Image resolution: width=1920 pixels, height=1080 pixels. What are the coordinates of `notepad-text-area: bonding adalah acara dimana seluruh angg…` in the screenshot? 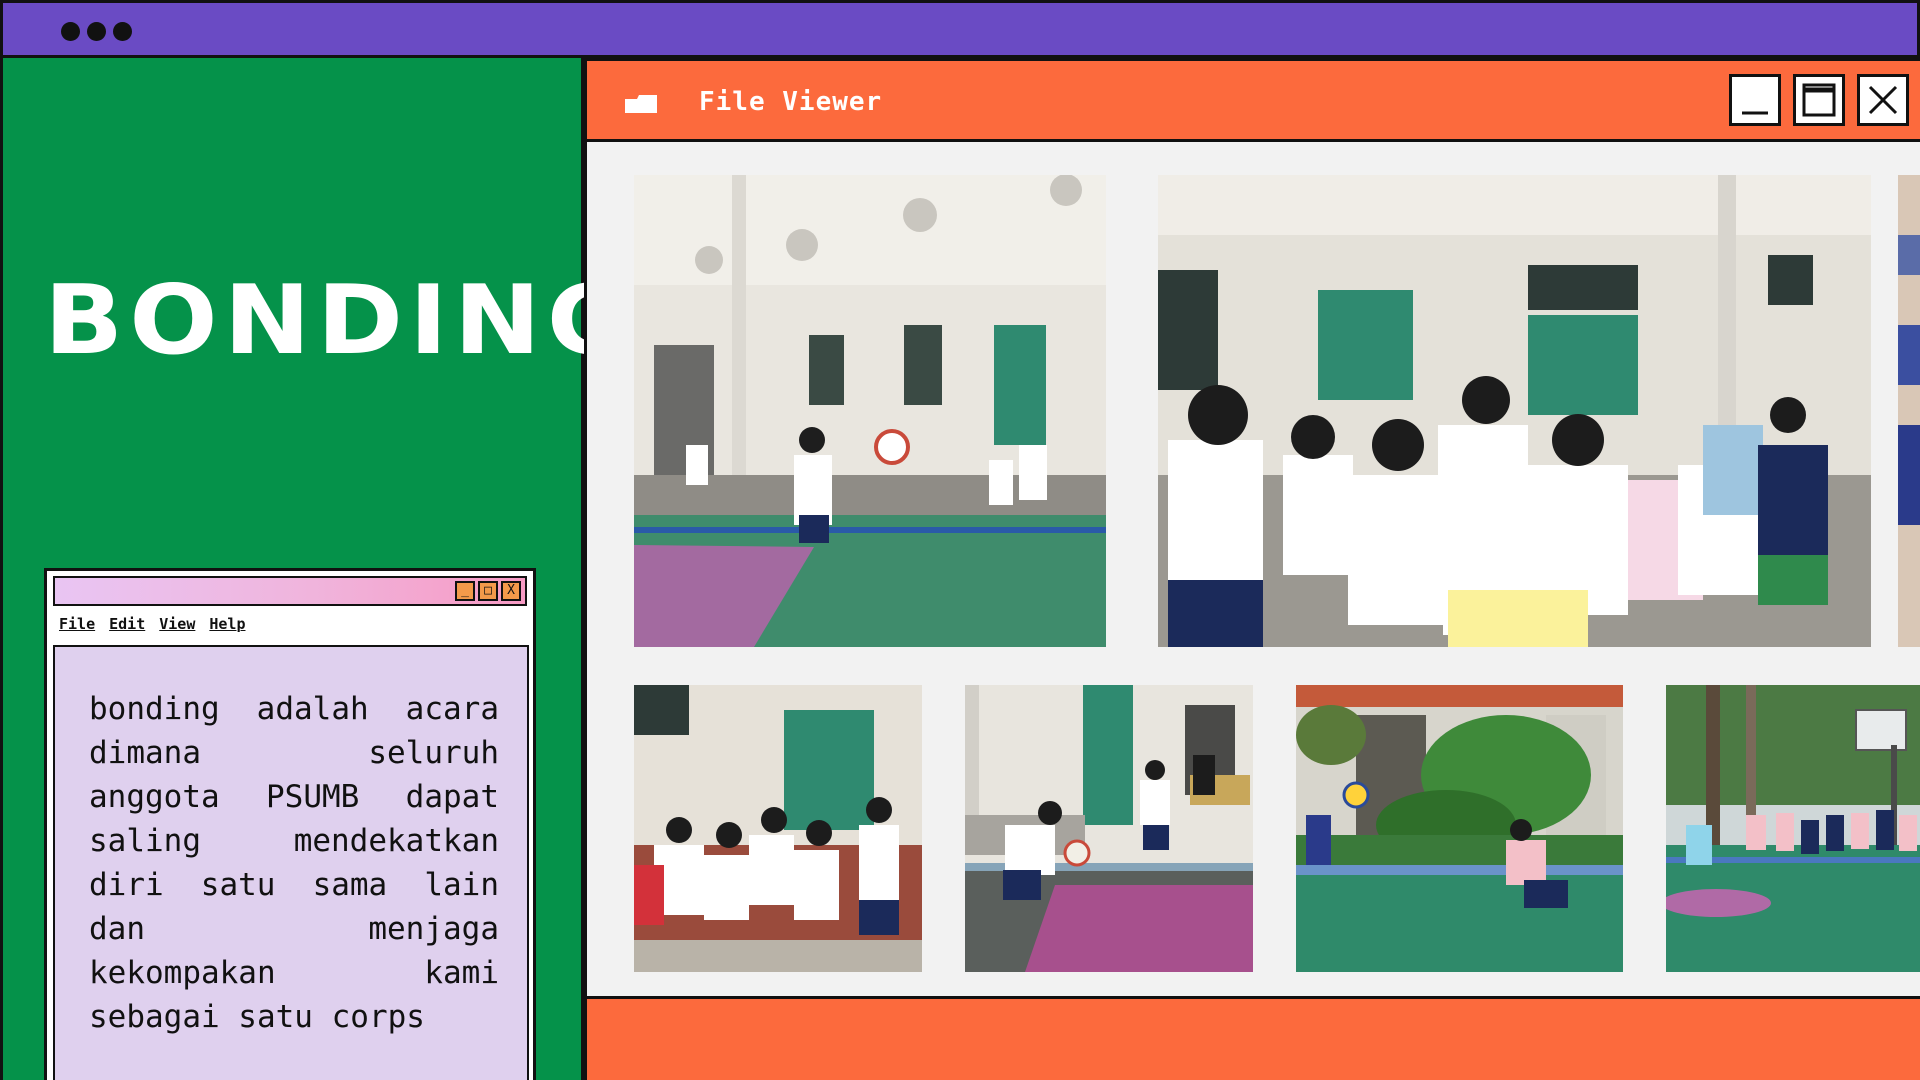 It's located at (291, 862).